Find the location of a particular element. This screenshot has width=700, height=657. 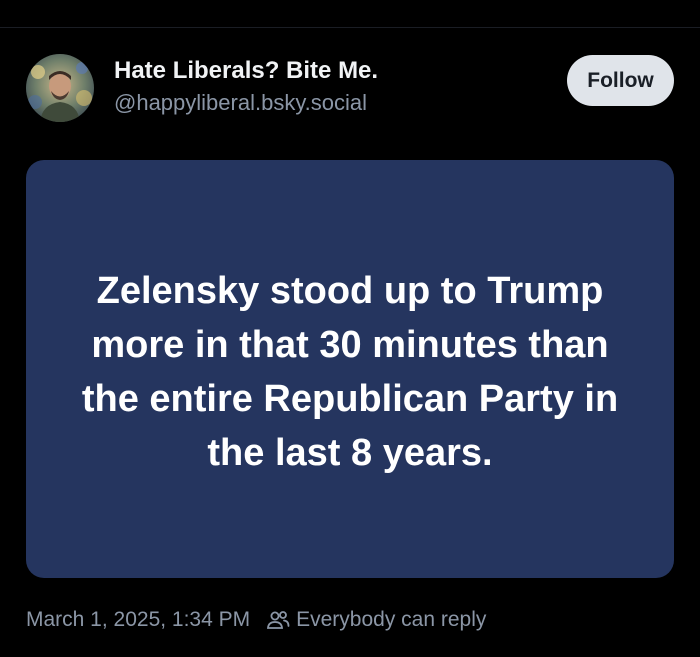

reply-setting: Everybody can reply is located at coordinates (376, 620).